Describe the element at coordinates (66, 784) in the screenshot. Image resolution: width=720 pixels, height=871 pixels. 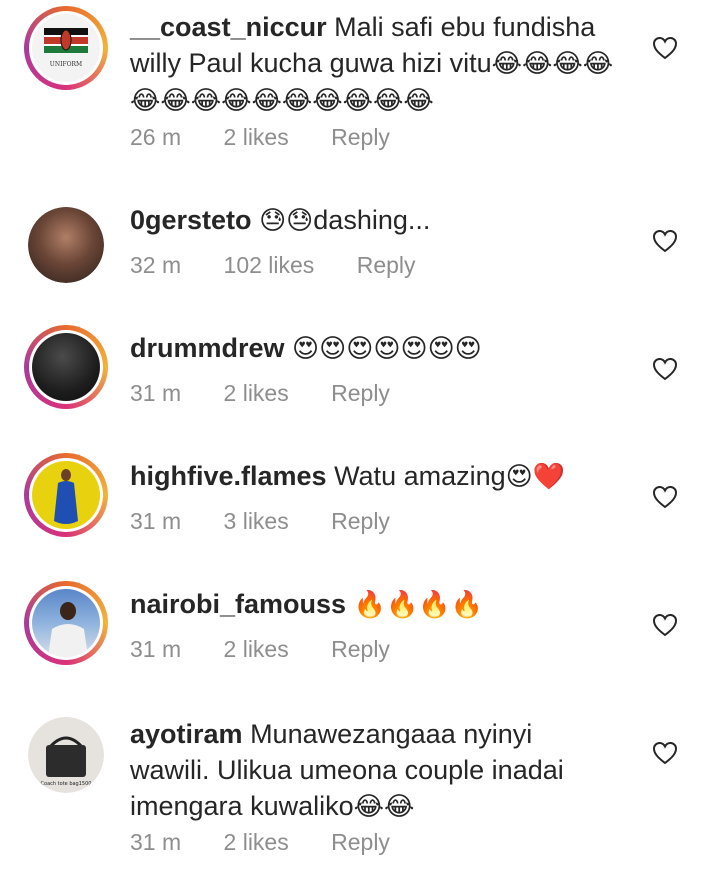
I see `avatar-label: Coach tote bag1500` at that location.